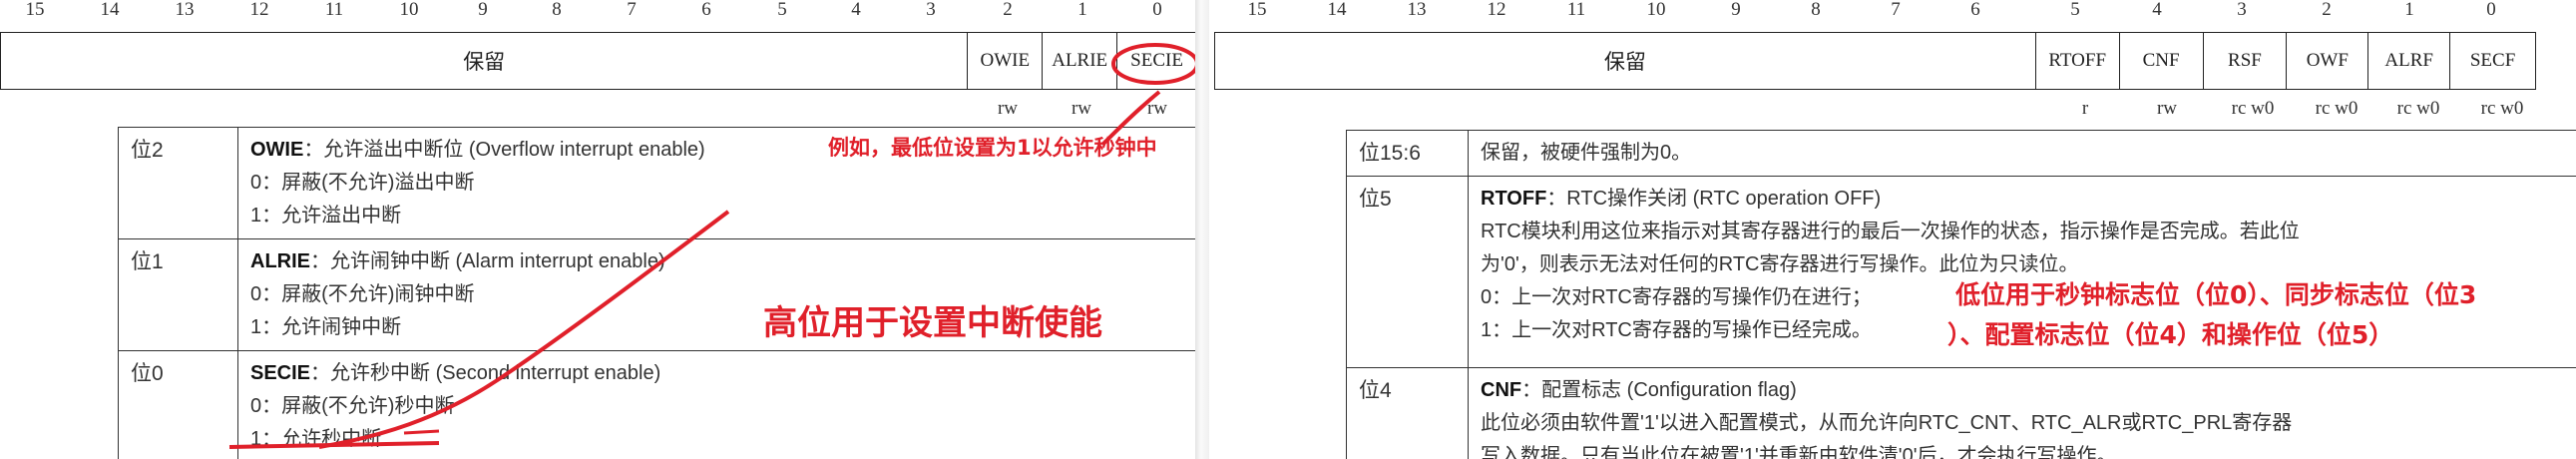 The width and height of the screenshot is (2576, 459). Describe the element at coordinates (2492, 61) in the screenshot. I see `secf-field: SECF` at that location.